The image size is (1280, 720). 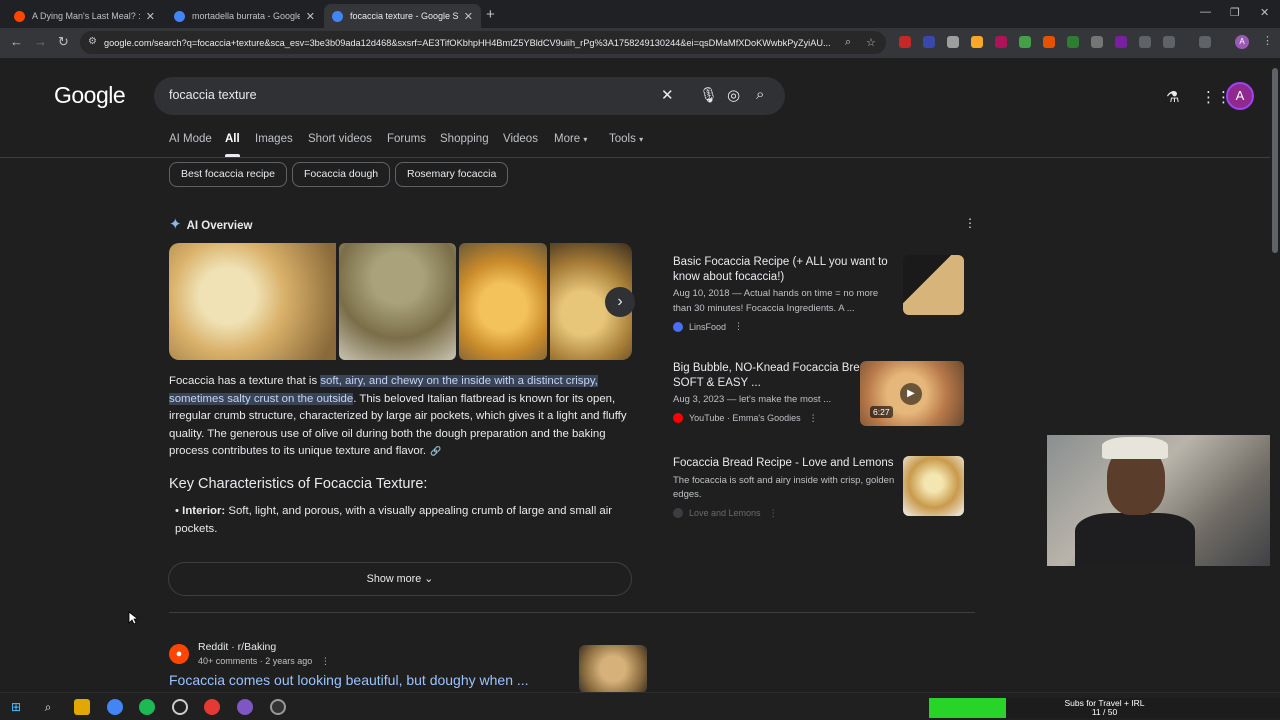 What do you see at coordinates (469, 96) in the screenshot?
I see `search-box: focaccia texture ✕ 🎙 ◎ ⌕` at bounding box center [469, 96].